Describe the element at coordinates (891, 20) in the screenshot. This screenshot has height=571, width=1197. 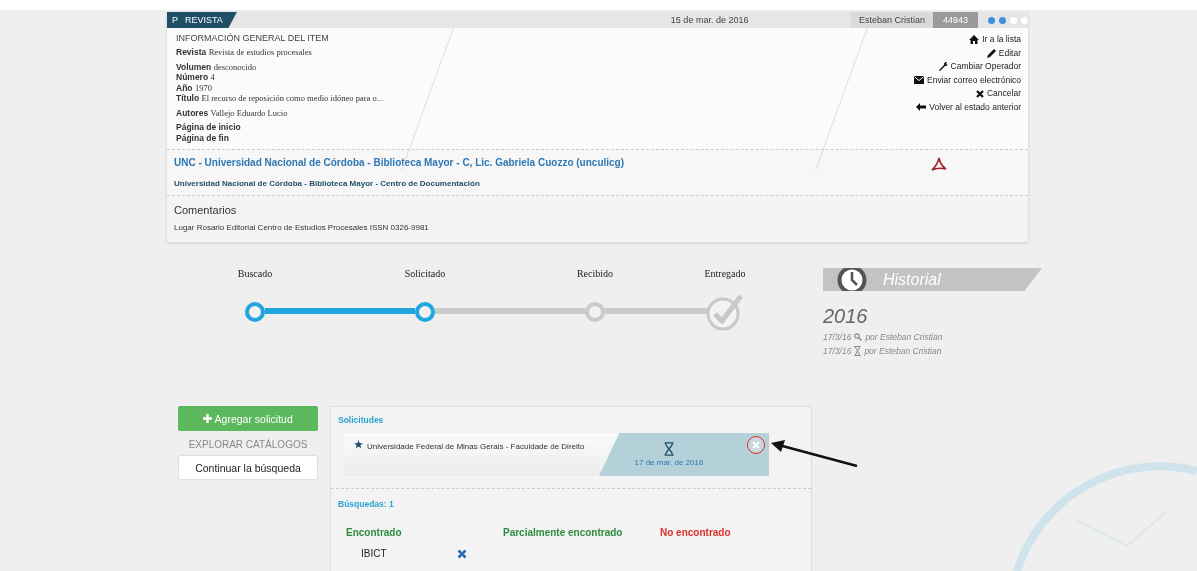
I see `operator-name: Esteban Cristian` at that location.